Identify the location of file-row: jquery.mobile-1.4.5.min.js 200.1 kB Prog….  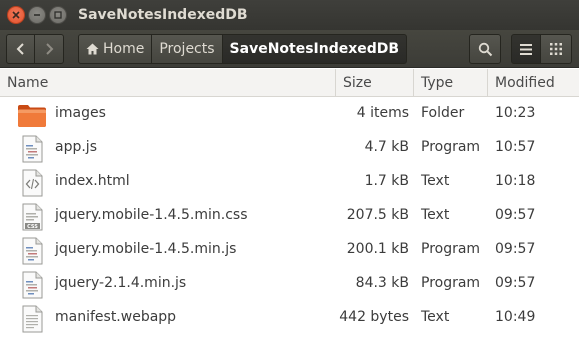
(289, 250).